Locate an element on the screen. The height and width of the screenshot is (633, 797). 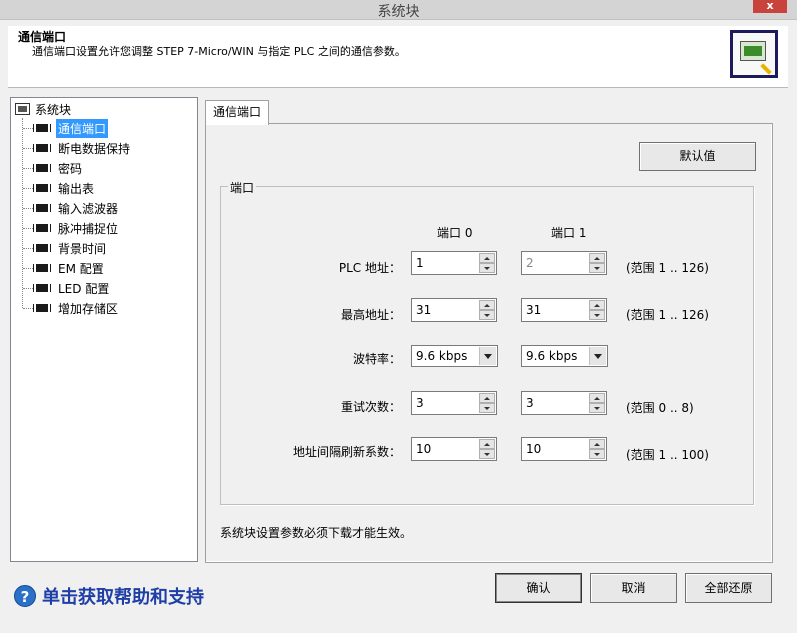
retry-count-range: (范围 0 .. 8) is located at coordinates (660, 408).